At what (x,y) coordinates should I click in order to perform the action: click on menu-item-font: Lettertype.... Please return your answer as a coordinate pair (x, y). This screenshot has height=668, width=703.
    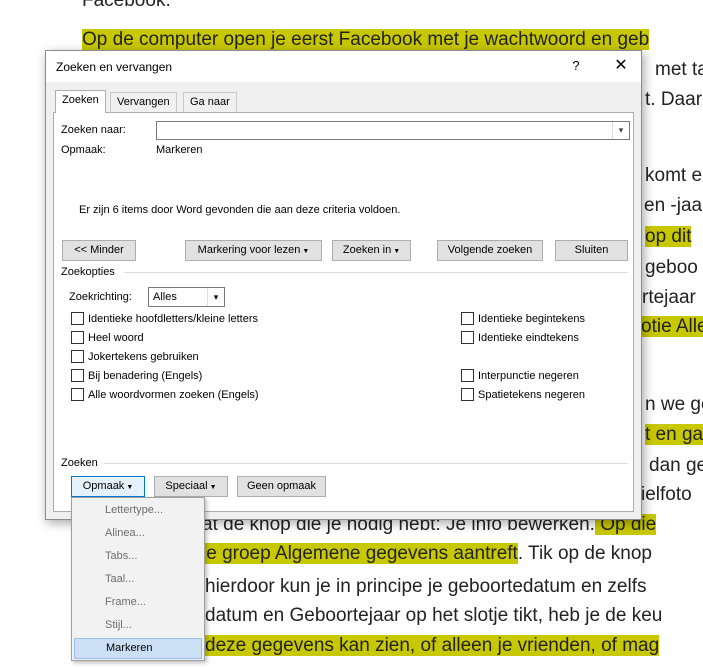
    Looking at the image, I should click on (138, 510).